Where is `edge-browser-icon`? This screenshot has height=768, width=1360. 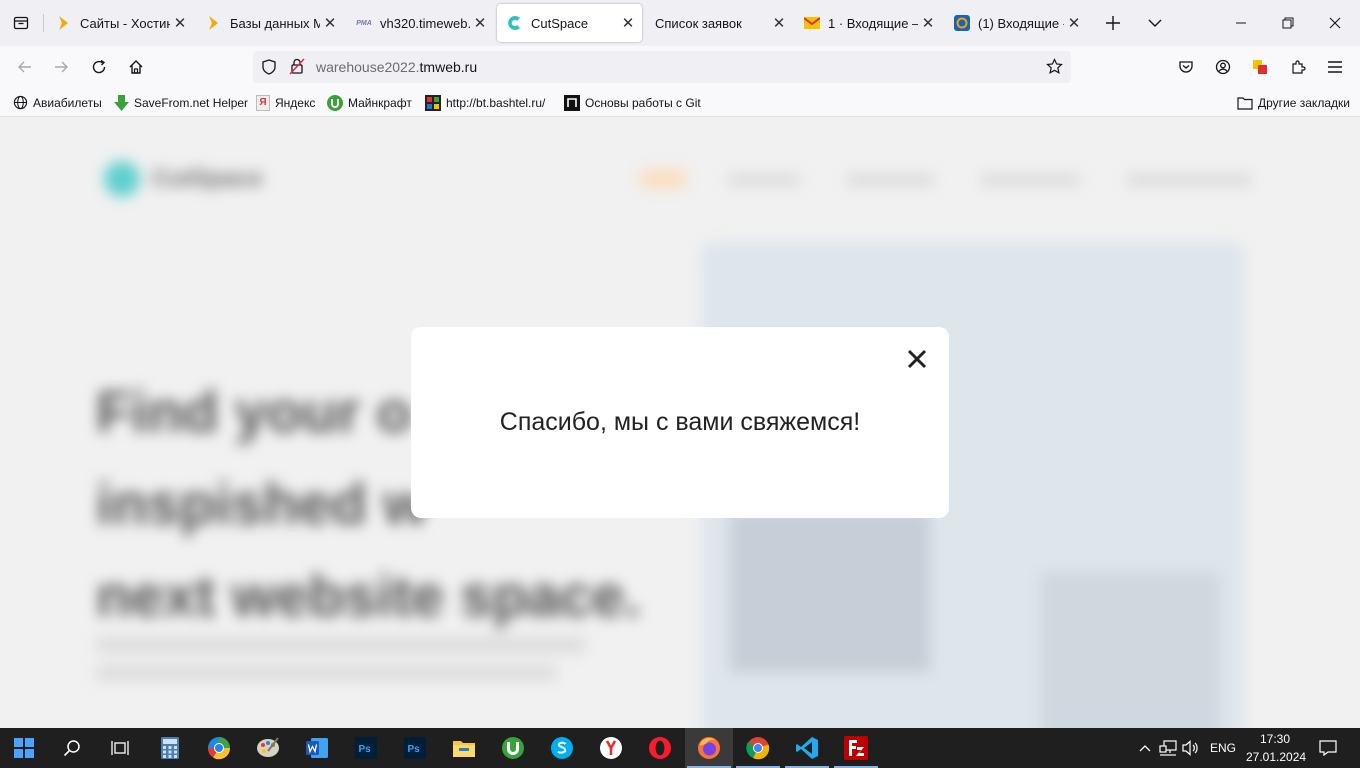
edge-browser-icon is located at coordinates (219, 748).